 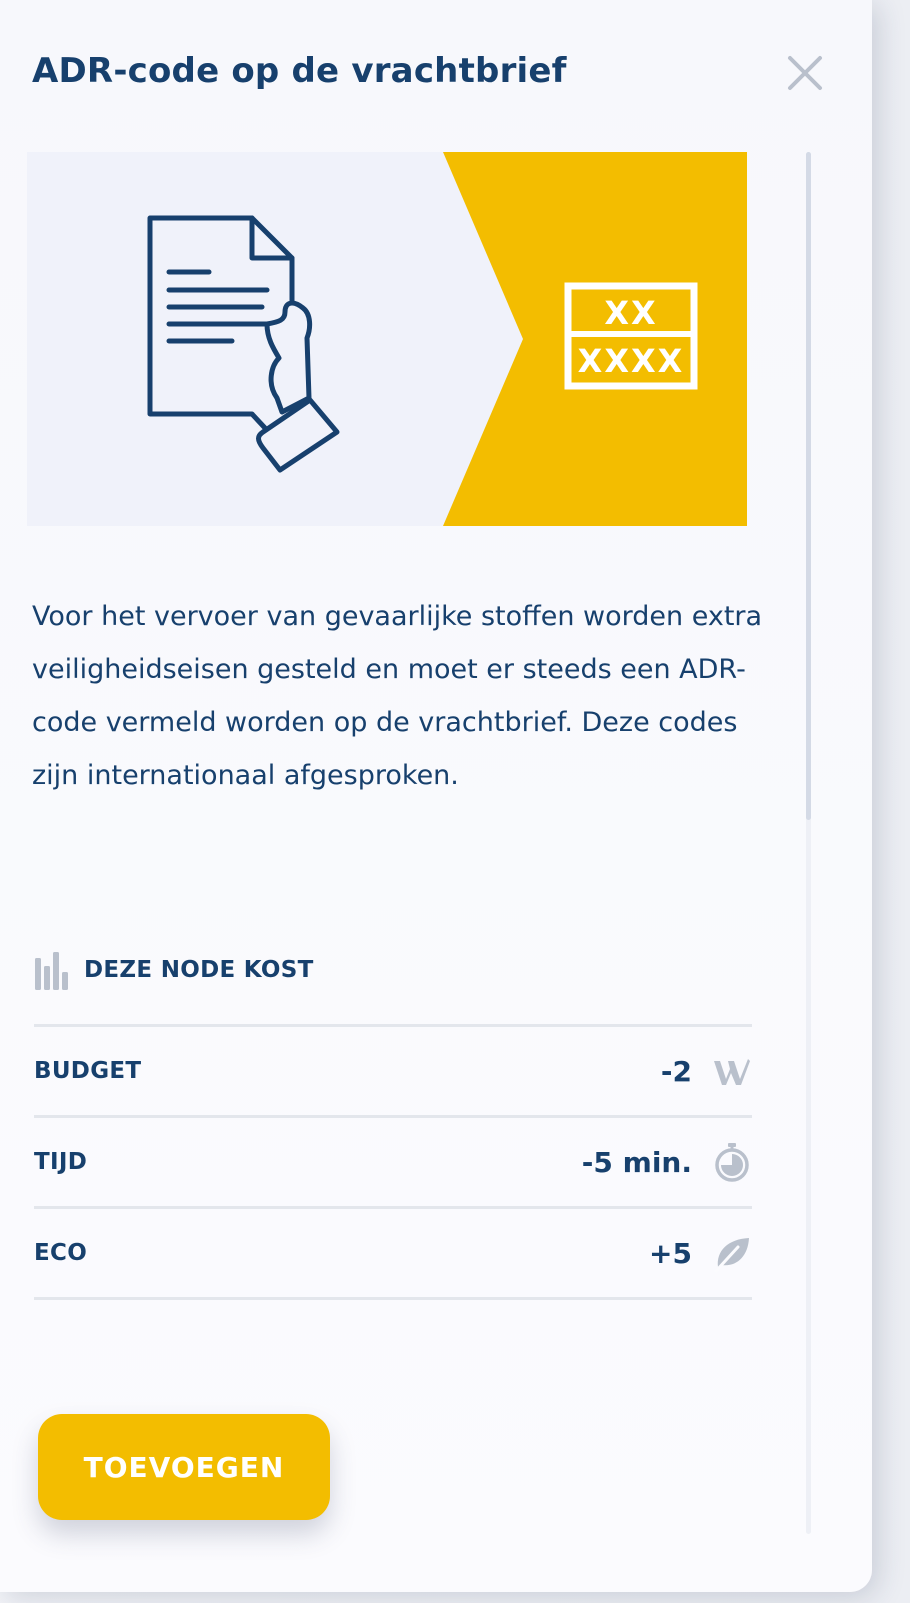 What do you see at coordinates (732, 1162) in the screenshot?
I see `stopwatch-icon` at bounding box center [732, 1162].